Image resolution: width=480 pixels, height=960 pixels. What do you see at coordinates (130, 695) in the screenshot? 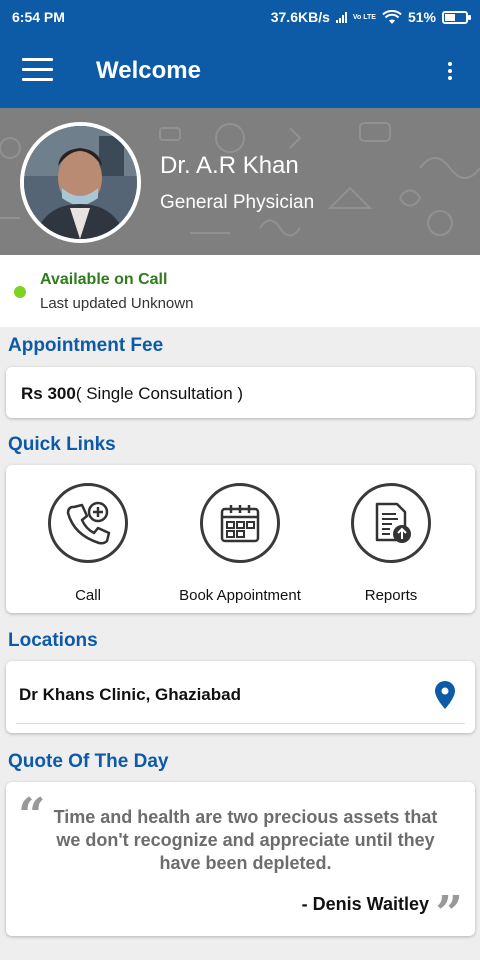
I see `location-name: Dr Khans Clinic, Ghaziabad` at bounding box center [130, 695].